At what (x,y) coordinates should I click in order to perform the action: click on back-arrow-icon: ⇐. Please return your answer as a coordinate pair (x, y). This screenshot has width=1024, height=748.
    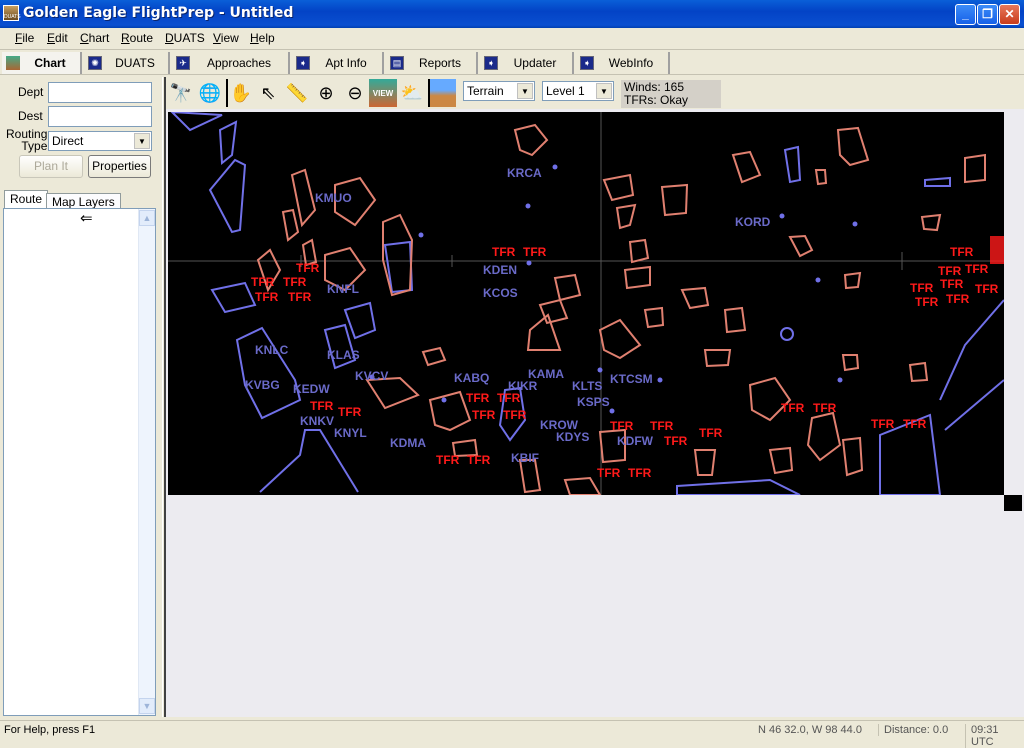
    Looking at the image, I should click on (86, 218).